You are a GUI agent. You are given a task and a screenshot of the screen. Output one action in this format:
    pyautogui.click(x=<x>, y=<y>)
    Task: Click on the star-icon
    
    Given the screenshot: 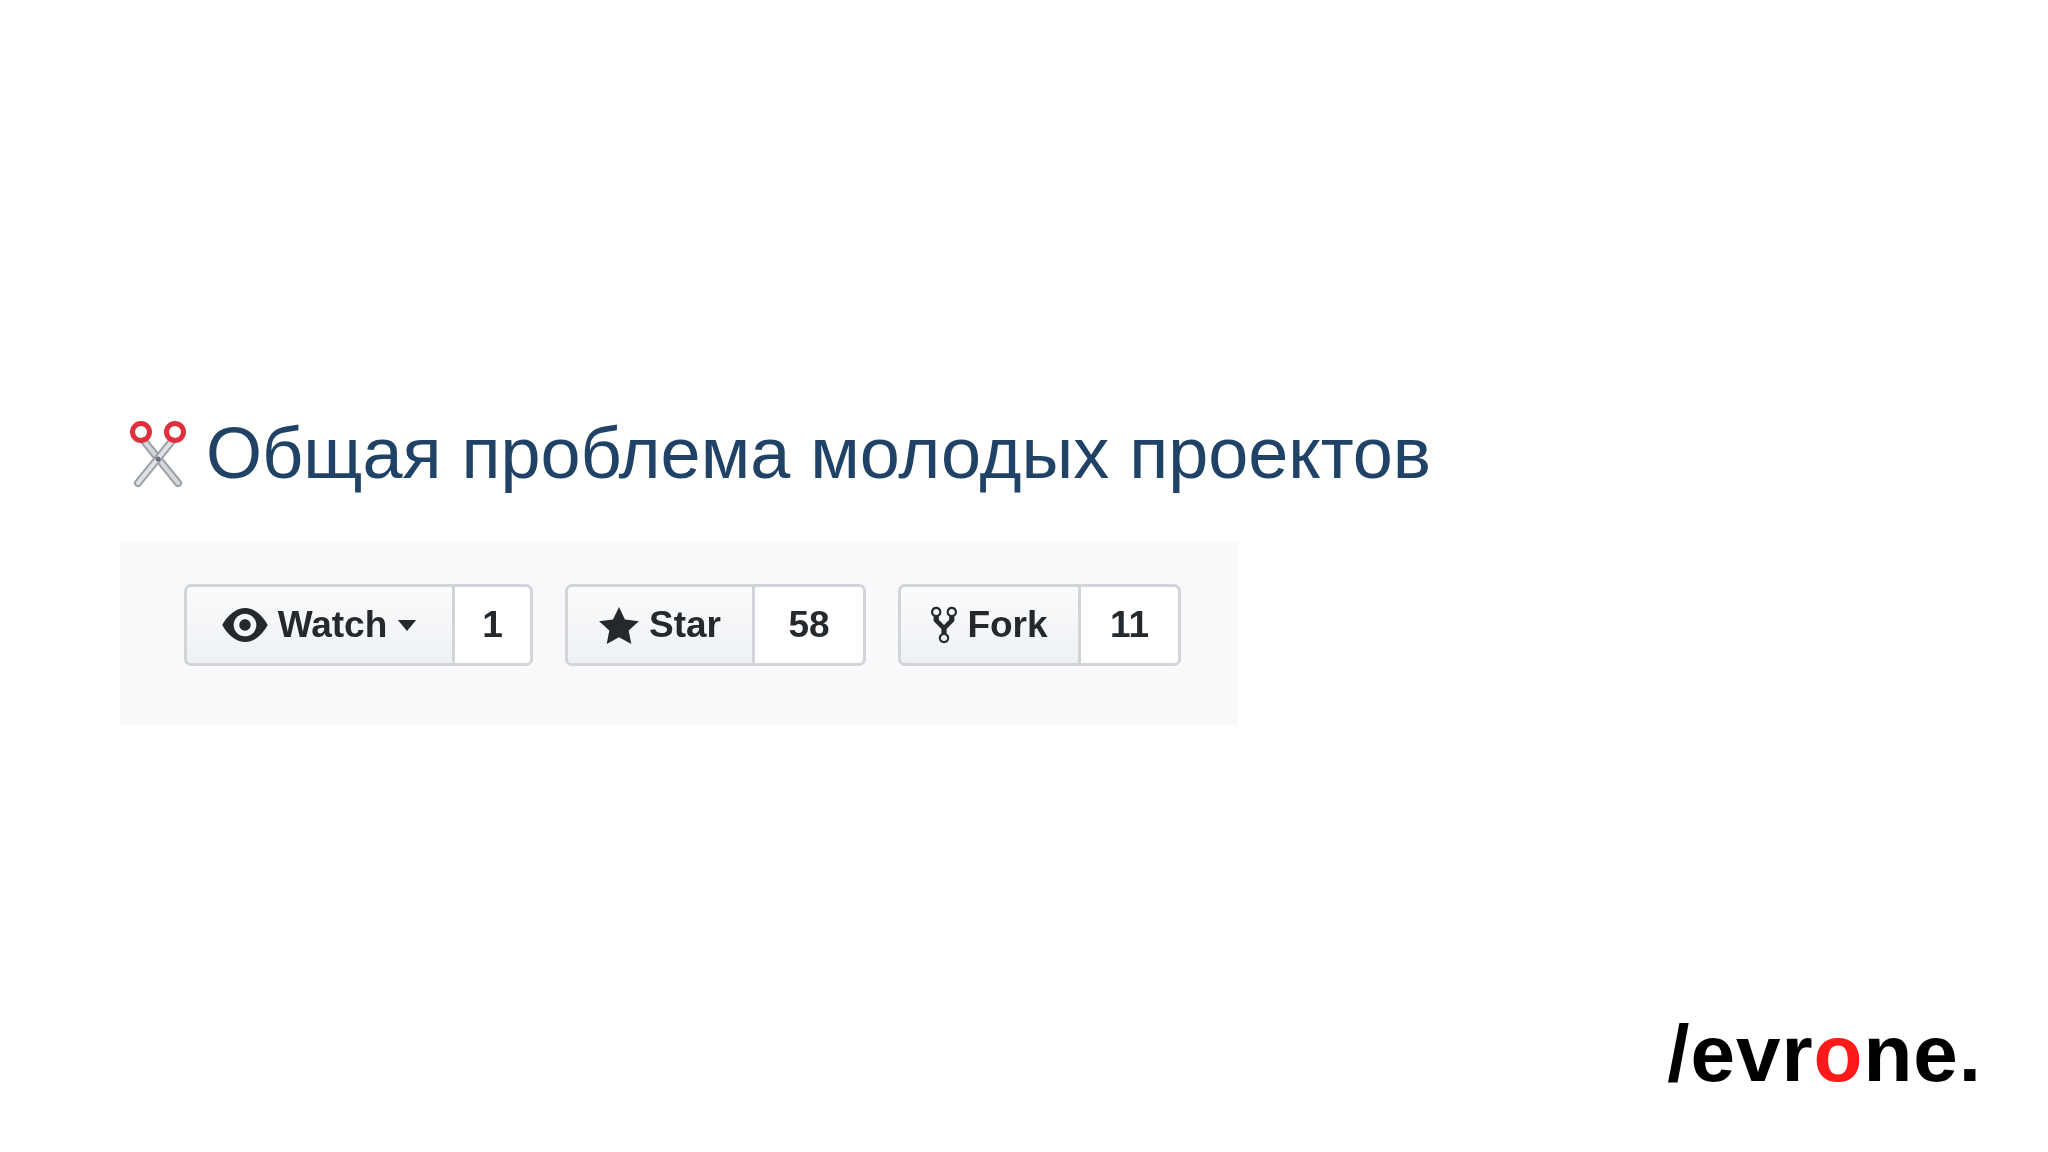 What is the action you would take?
    pyautogui.click(x=619, y=625)
    